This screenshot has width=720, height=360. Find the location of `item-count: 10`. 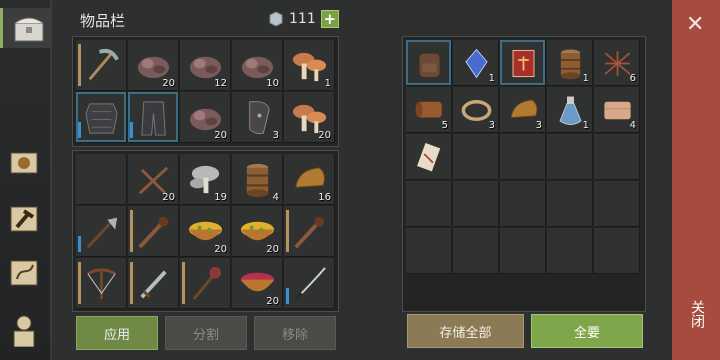

item-count: 10 is located at coordinates (272, 83).